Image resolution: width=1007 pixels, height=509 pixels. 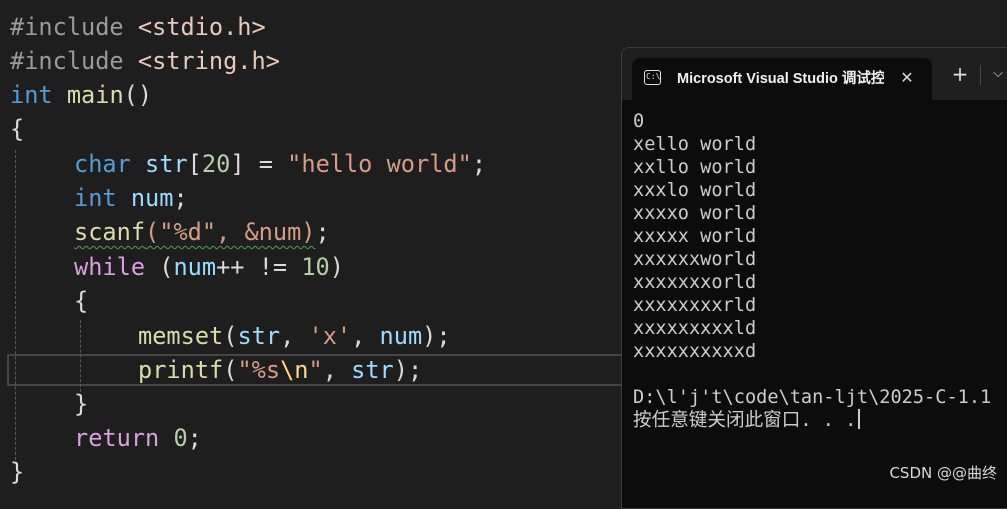 What do you see at coordinates (336, 267) in the screenshot?
I see `punctuation: )` at bounding box center [336, 267].